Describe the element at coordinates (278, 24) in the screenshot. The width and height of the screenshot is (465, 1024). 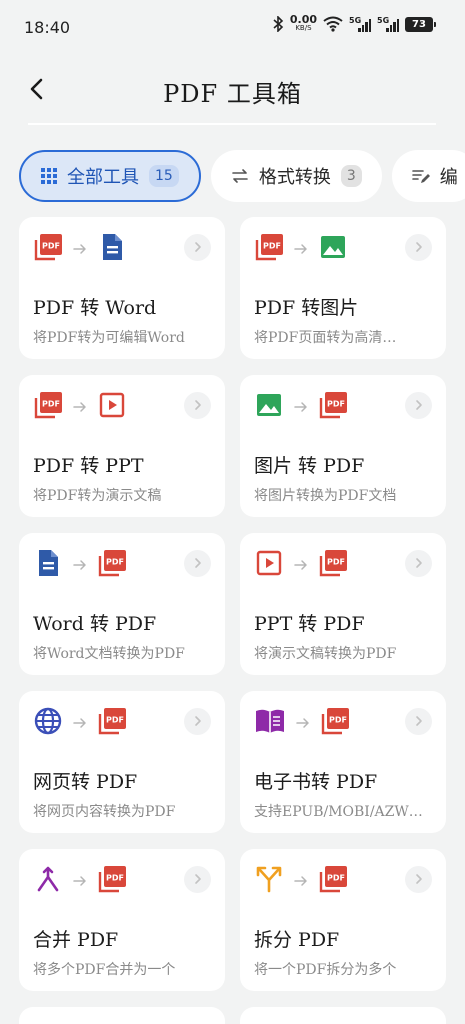
I see `bluetooth-icon` at that location.